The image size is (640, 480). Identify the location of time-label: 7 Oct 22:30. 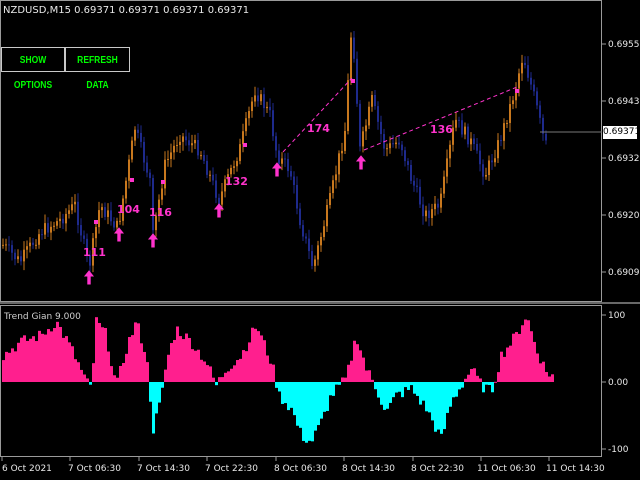
(231, 469).